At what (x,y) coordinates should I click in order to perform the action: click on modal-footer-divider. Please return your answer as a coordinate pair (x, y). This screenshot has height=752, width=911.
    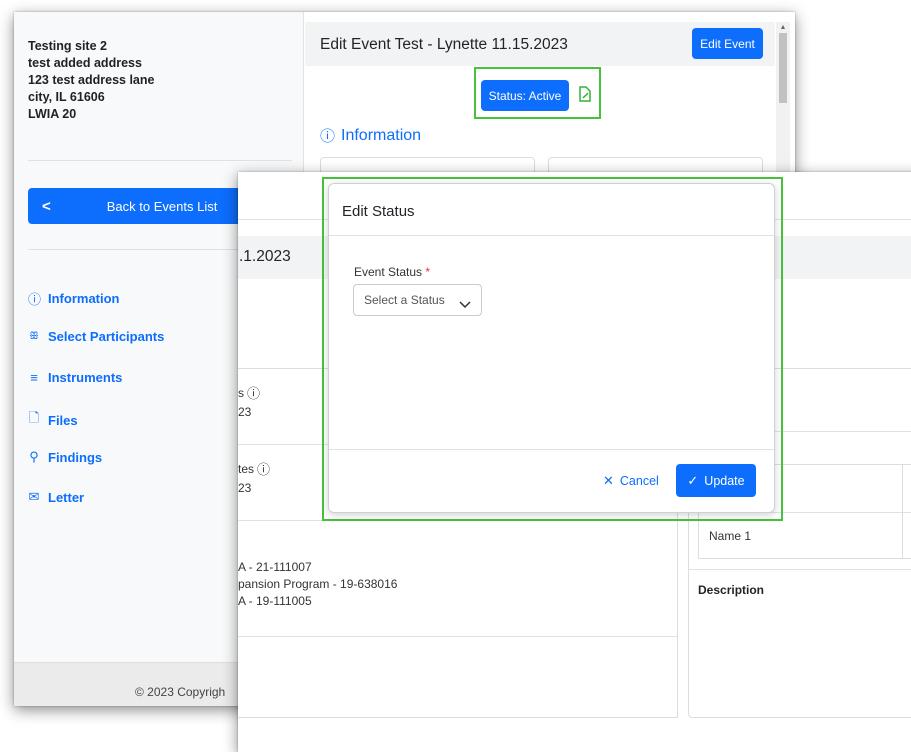
    Looking at the image, I should click on (551, 449).